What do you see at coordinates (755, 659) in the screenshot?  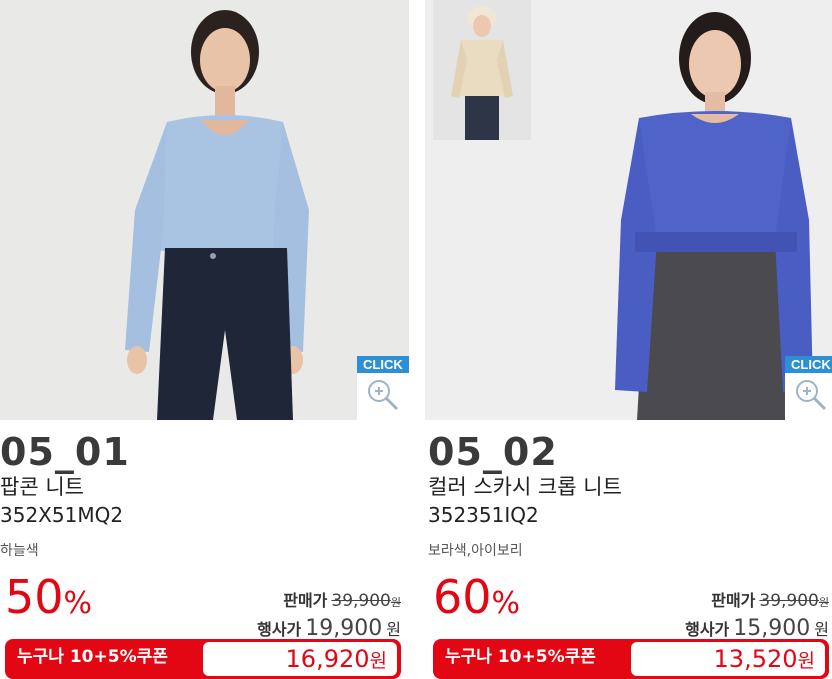 I see `coupon-price: 13,520` at bounding box center [755, 659].